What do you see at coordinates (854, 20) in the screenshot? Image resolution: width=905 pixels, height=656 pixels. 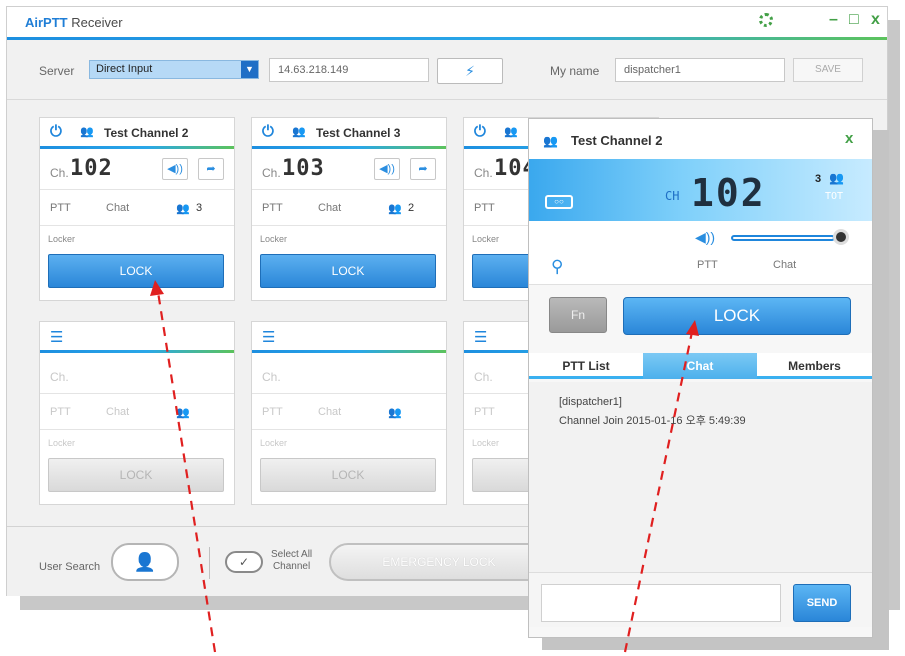 I see `maximize-button: □` at bounding box center [854, 20].